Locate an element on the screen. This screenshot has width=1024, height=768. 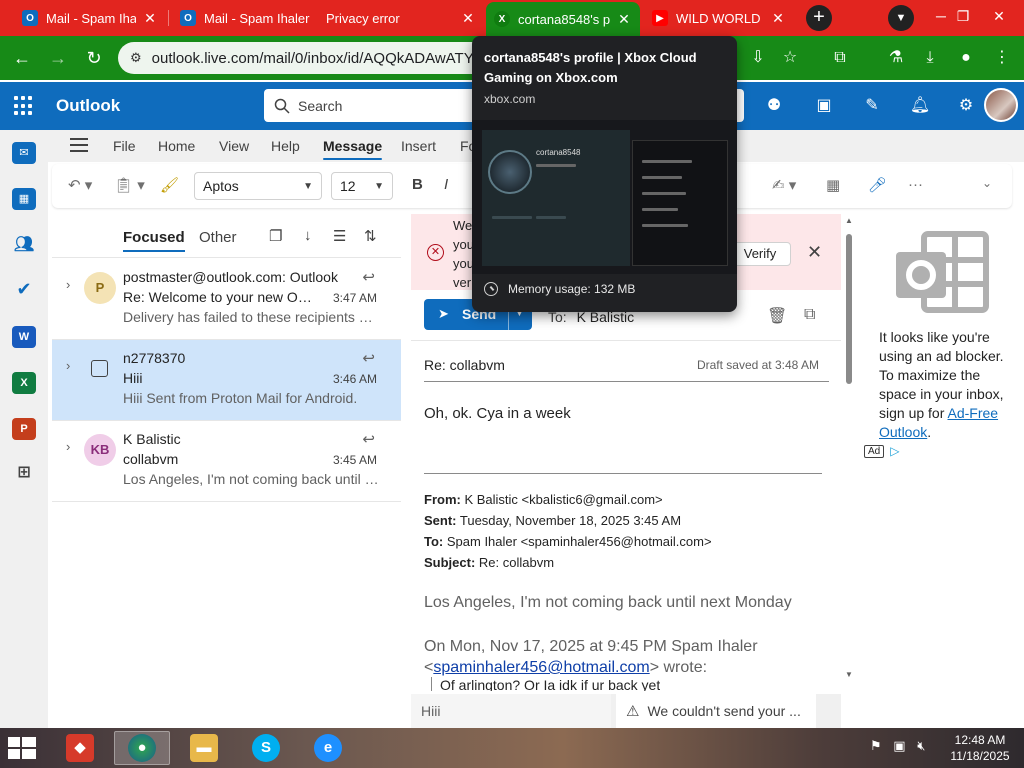
tab-privacy-error: Privacy error ✕ is located at coordinates (401, 18).